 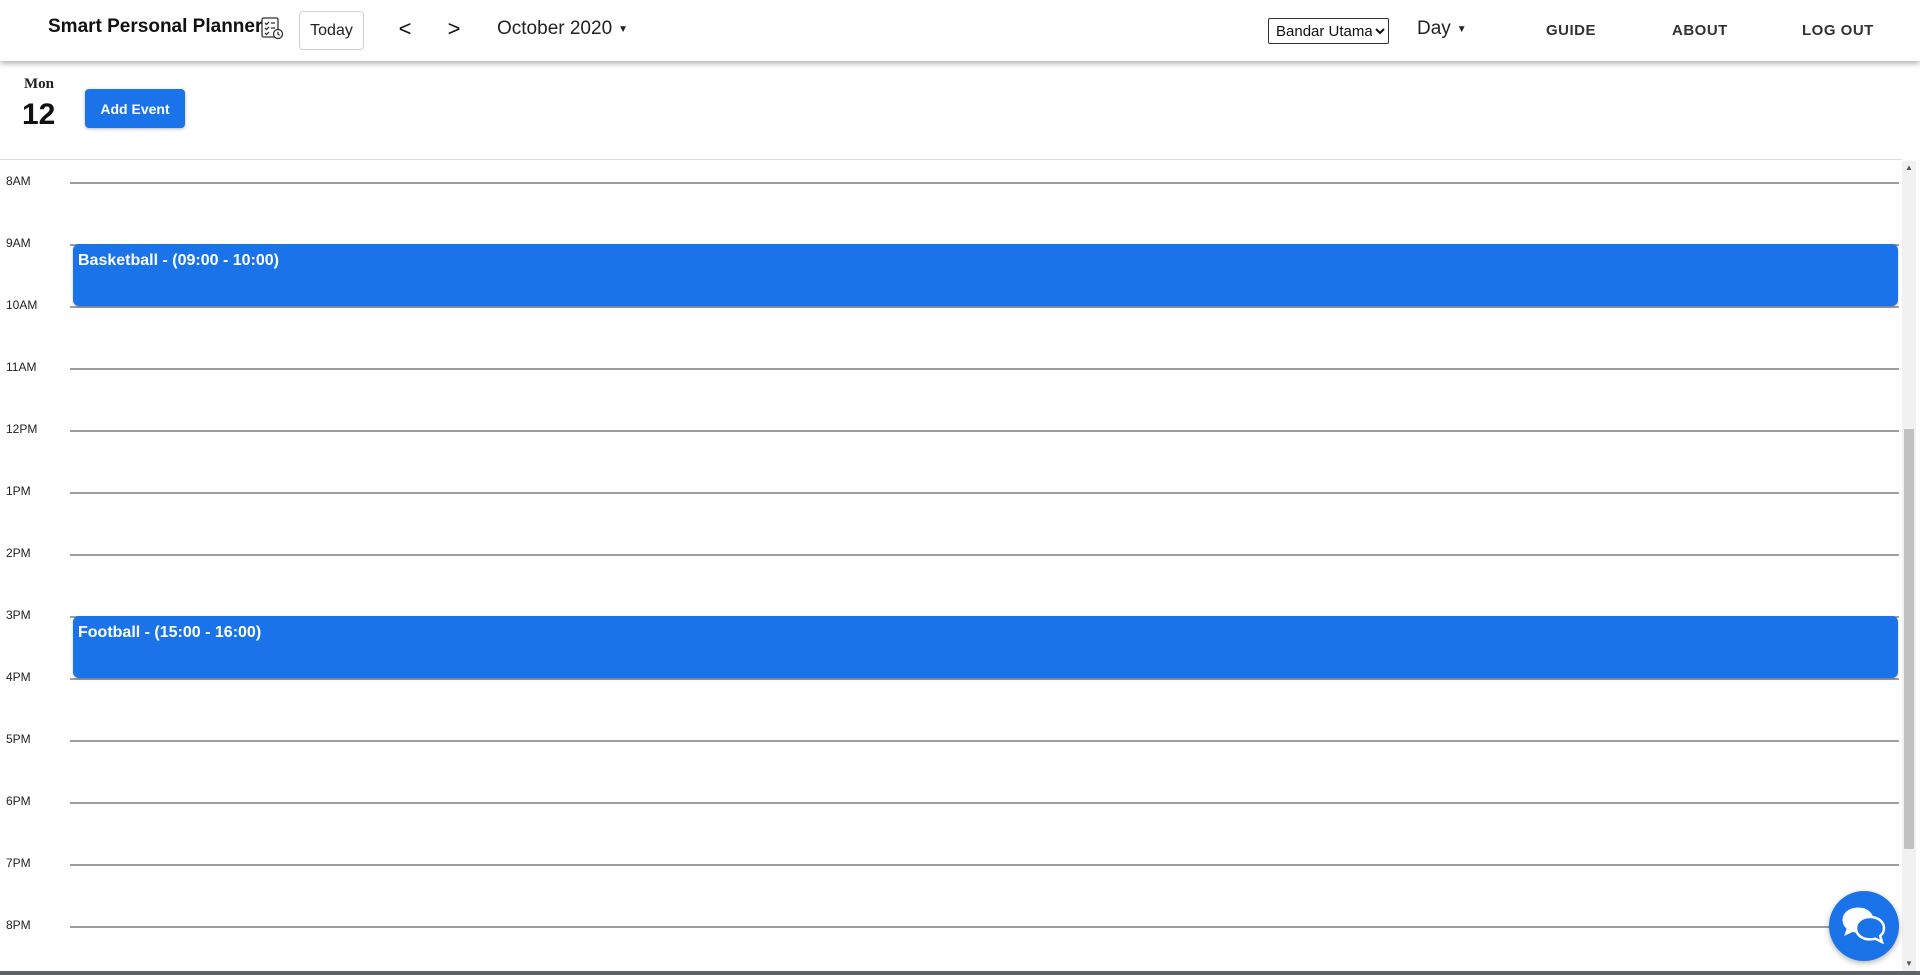 I want to click on window-bottom-border, so click(x=960, y=973).